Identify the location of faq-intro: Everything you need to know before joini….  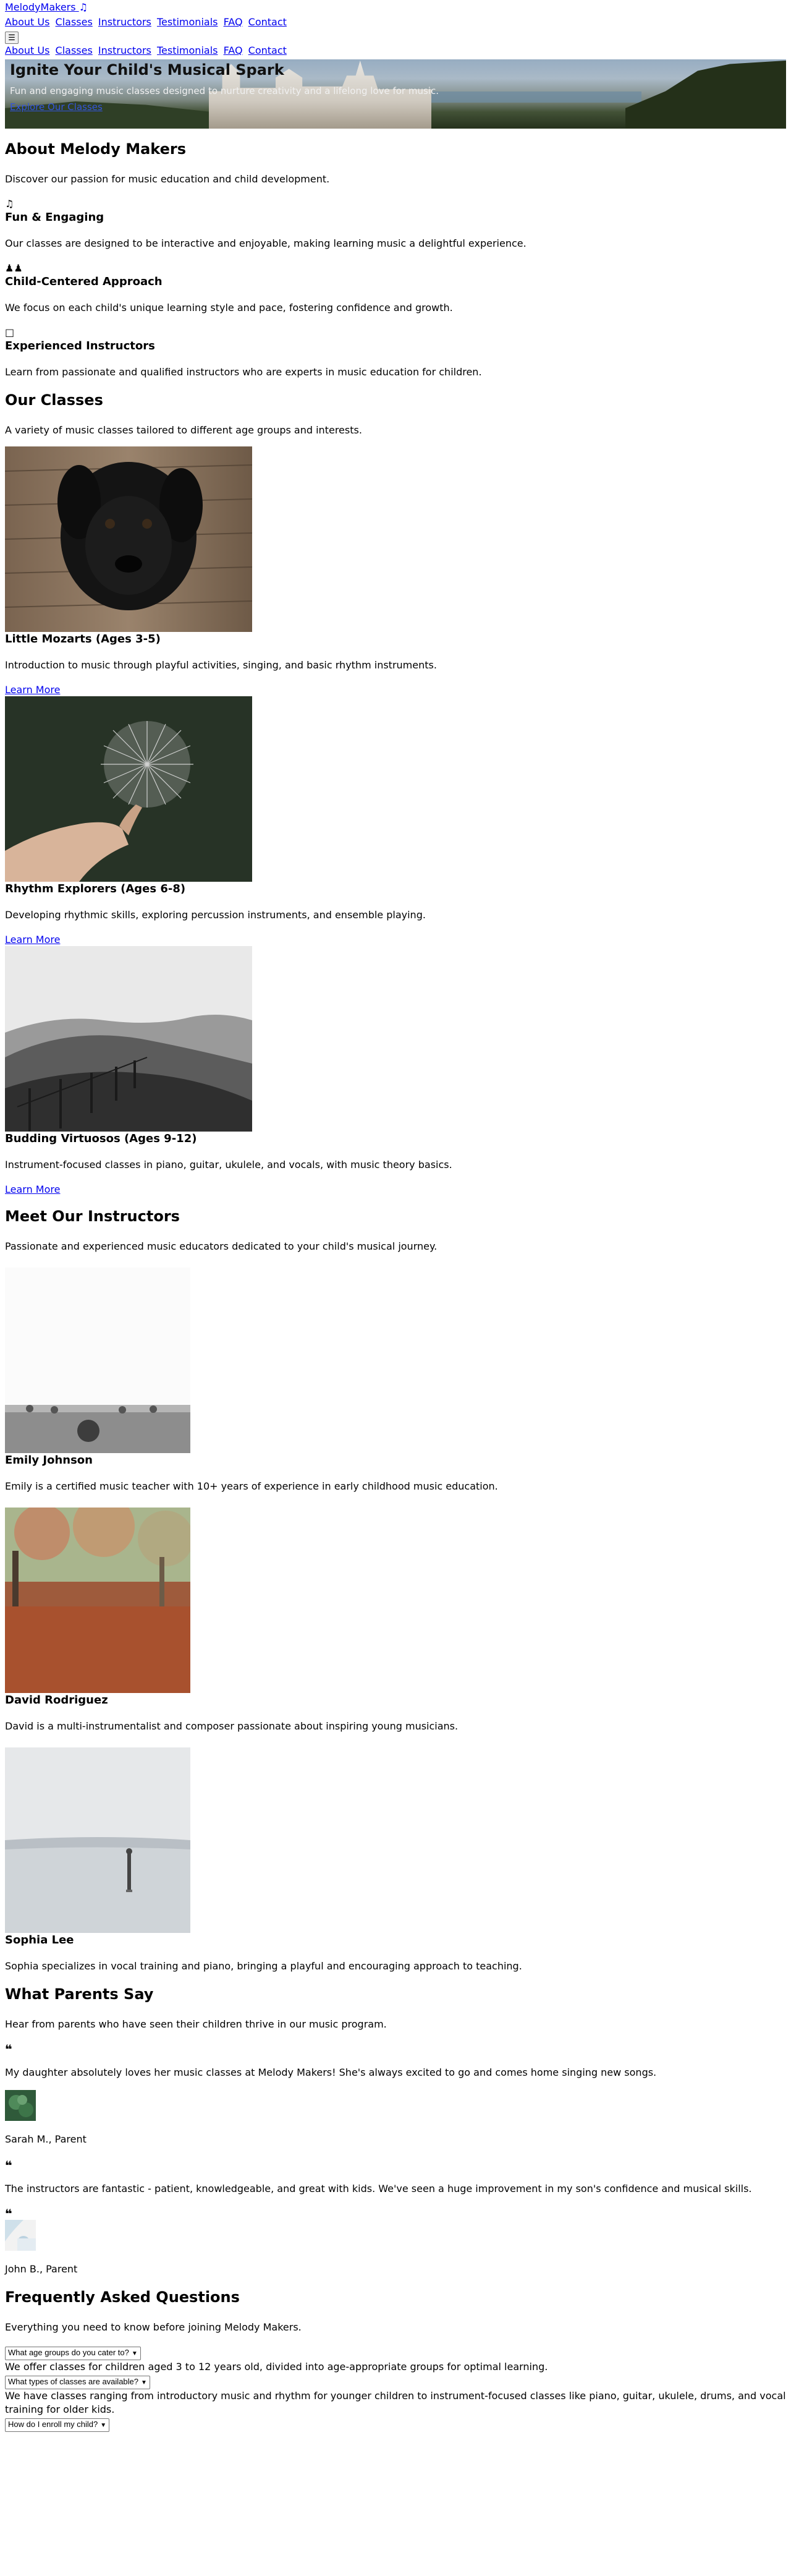
(153, 2327).